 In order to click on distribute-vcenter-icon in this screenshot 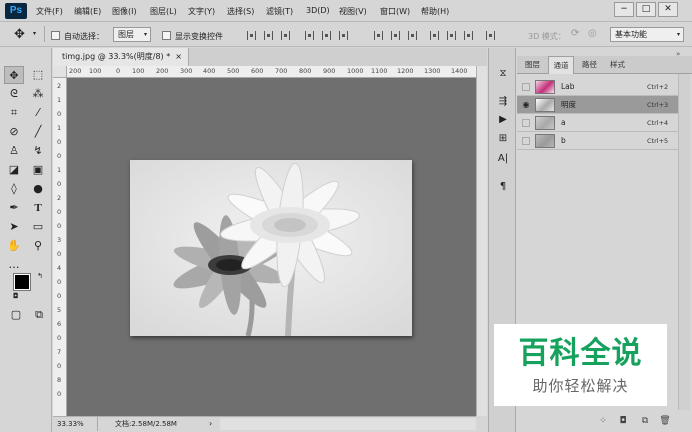, I will do `click(395, 35)`.